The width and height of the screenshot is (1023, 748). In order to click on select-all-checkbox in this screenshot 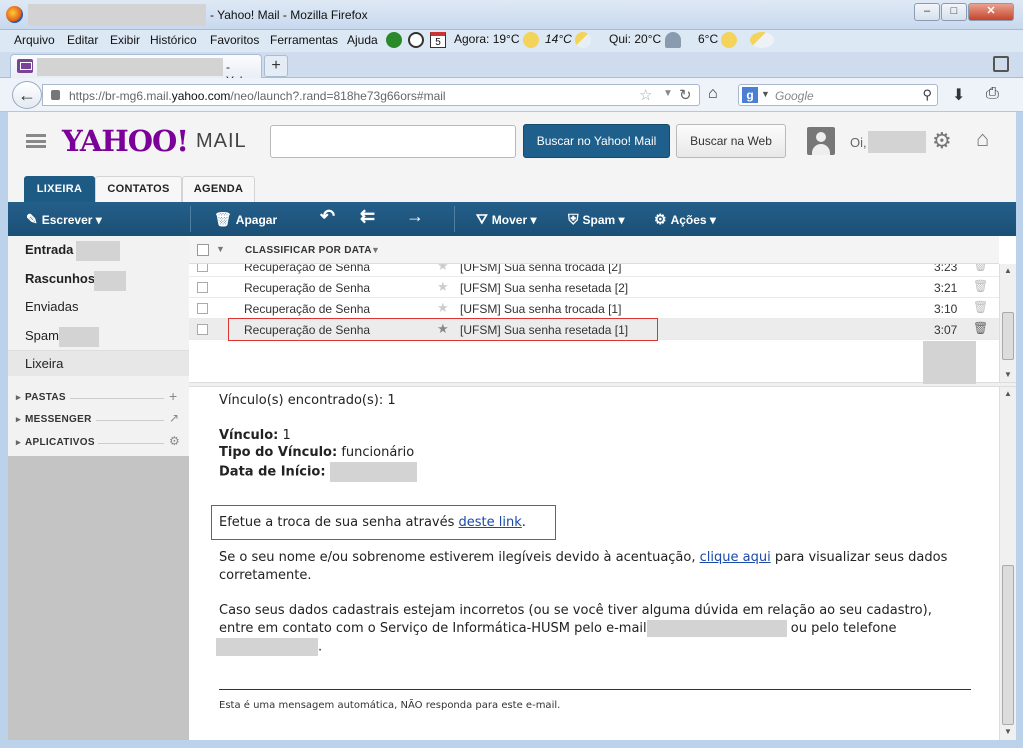, I will do `click(203, 250)`.